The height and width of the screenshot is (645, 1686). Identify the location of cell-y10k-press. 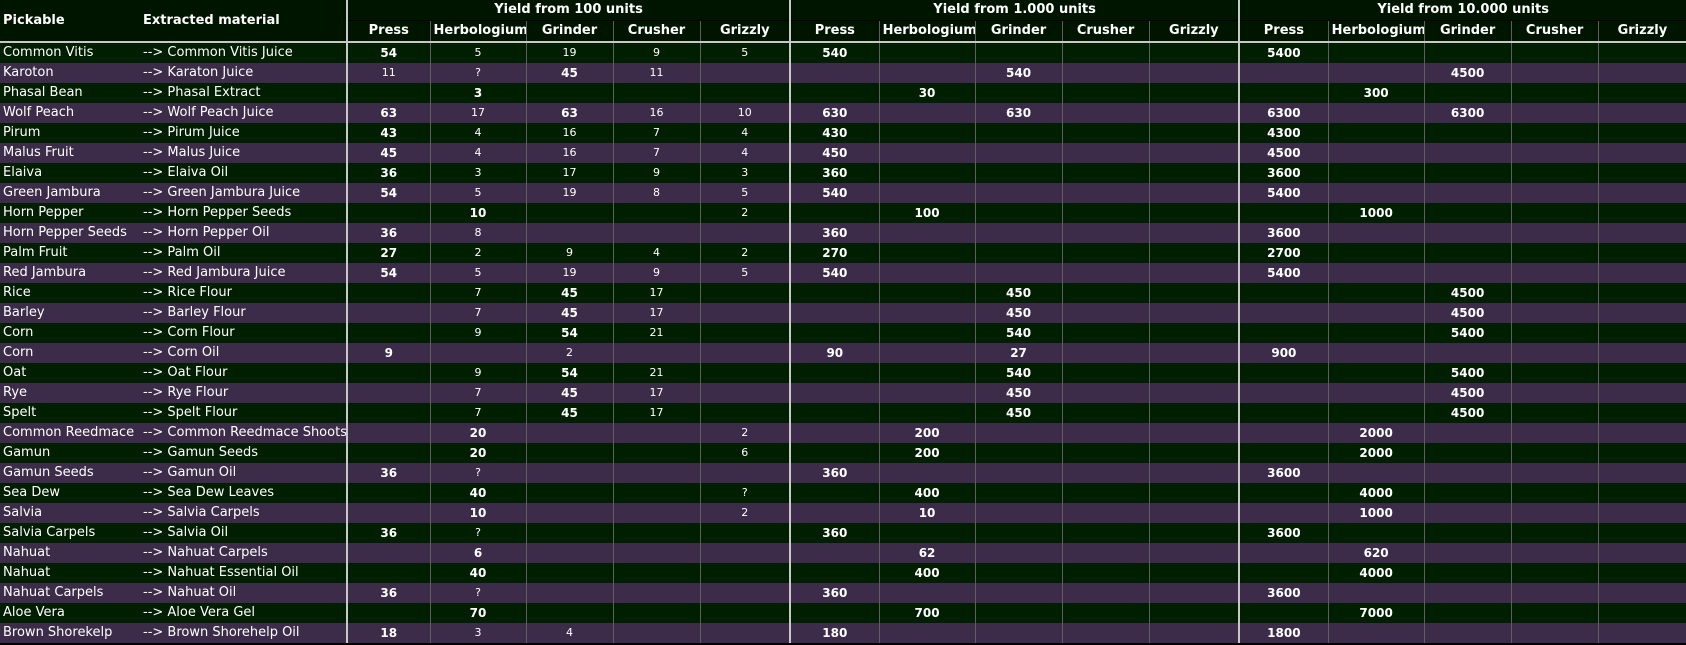
(1283, 373).